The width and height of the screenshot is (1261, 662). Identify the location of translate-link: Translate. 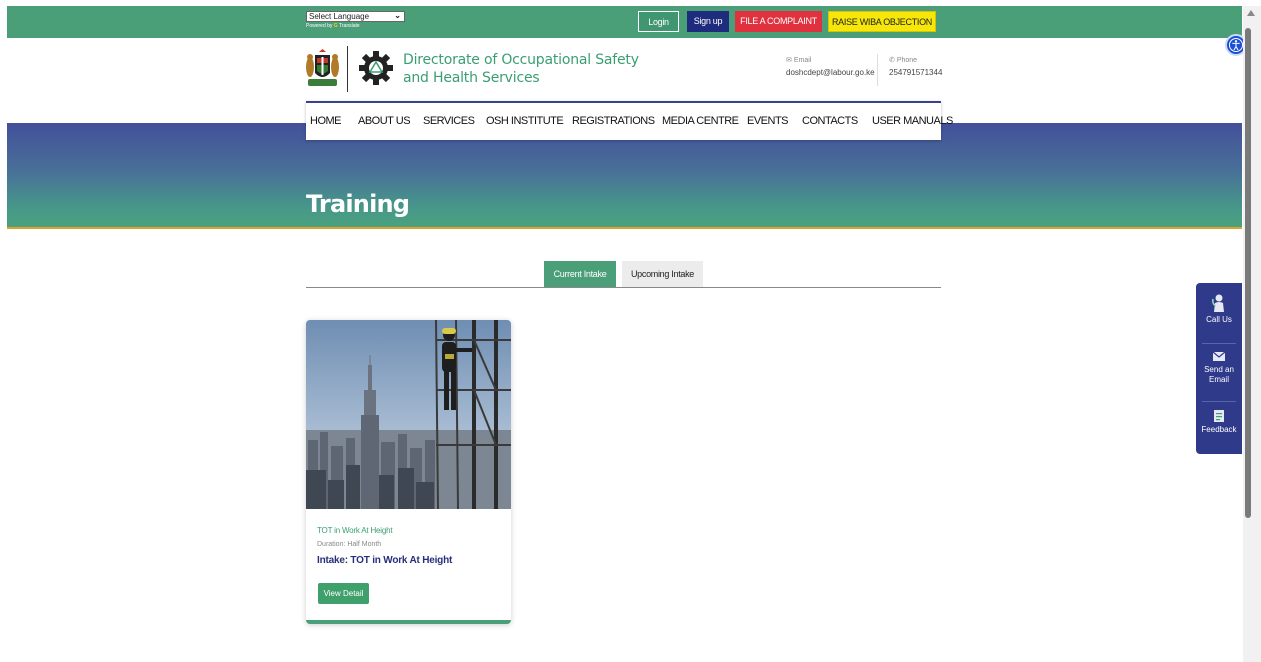
(349, 26).